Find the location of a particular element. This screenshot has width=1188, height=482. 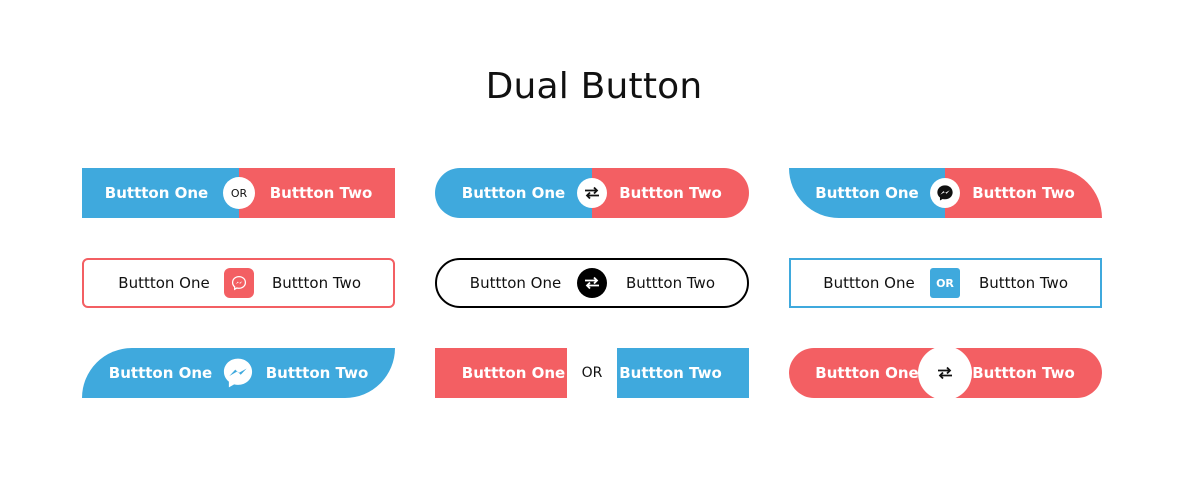

or-separator: OR is located at coordinates (592, 373).